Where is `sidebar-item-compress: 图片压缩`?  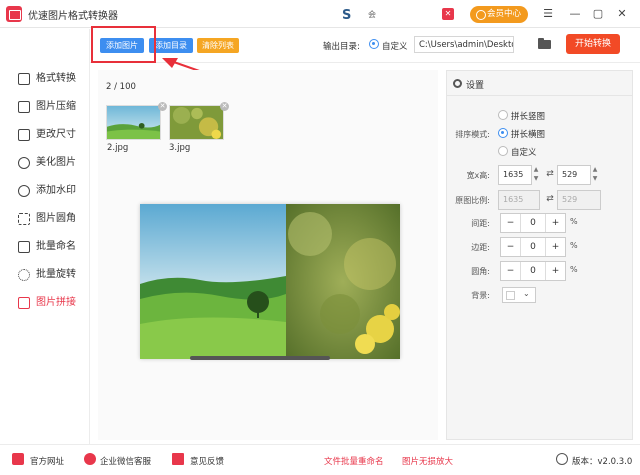
sidebar-item-compress: 图片压缩 is located at coordinates (53, 107).